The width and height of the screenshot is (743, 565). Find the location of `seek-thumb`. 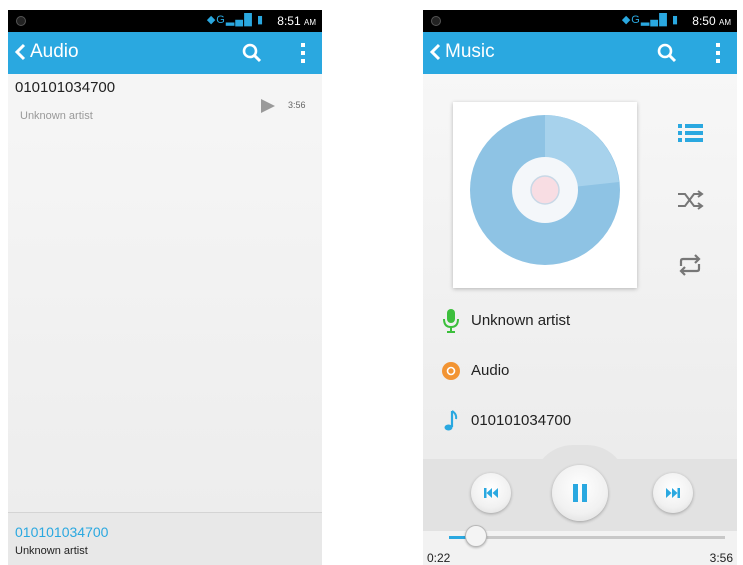

seek-thumb is located at coordinates (476, 536).